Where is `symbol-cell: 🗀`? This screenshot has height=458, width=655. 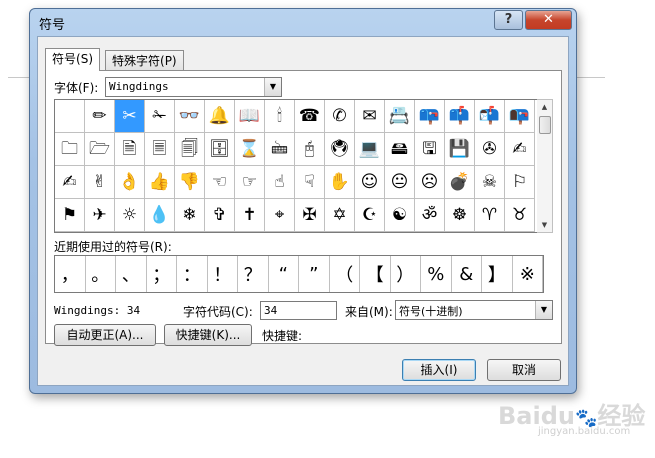
symbol-cell: 🗀 is located at coordinates (70, 149).